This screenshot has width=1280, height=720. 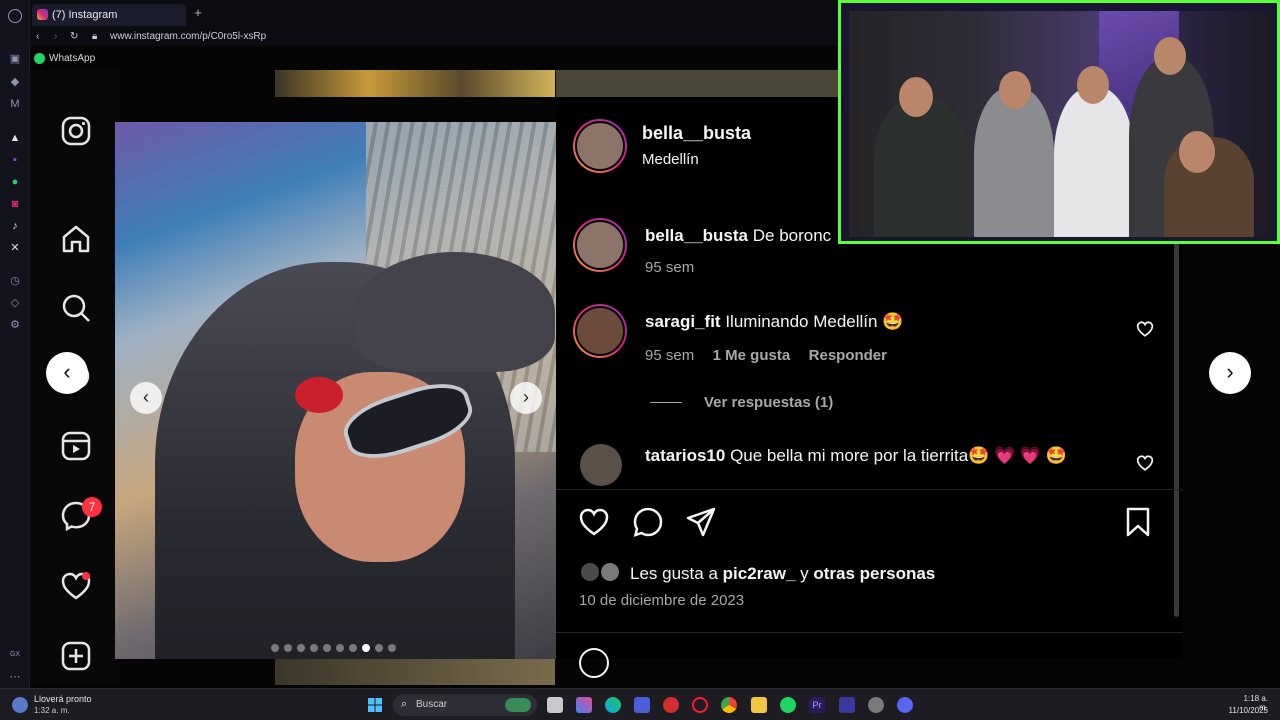 What do you see at coordinates (72, 58) in the screenshot?
I see `bookmark-whatsapp: WhatsApp` at bounding box center [72, 58].